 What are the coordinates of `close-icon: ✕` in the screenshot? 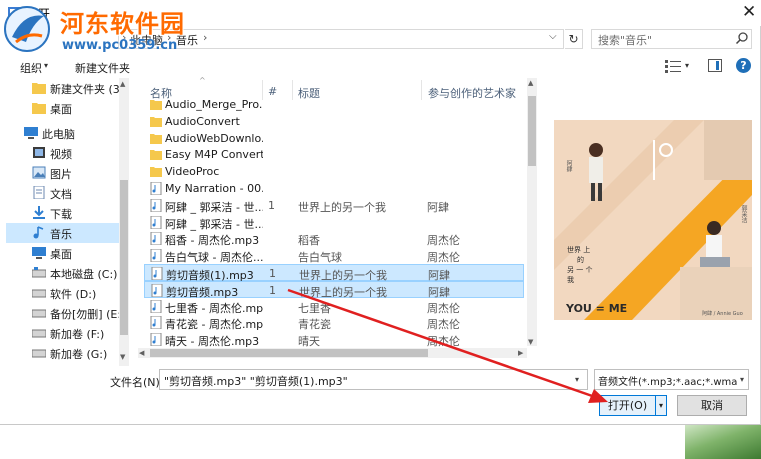 It's located at (749, 12).